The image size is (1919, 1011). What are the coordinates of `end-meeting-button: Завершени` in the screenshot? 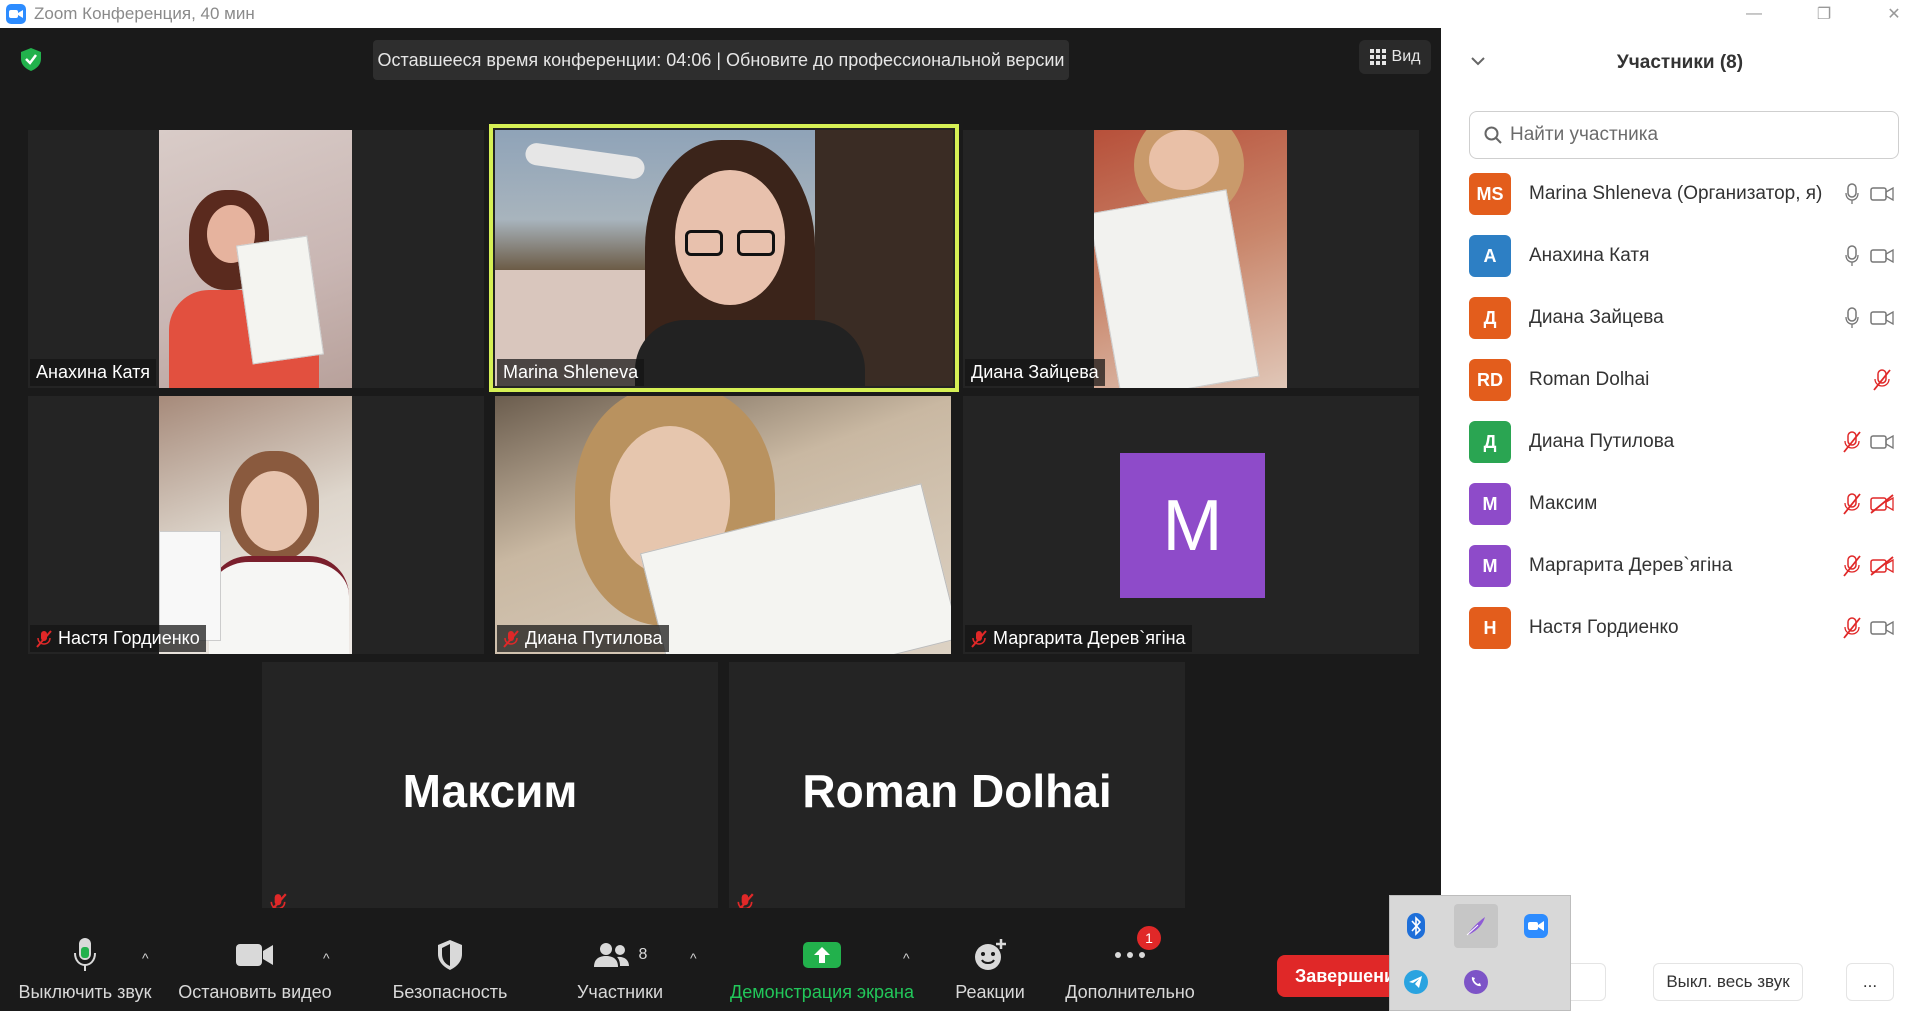 It's located at (1342, 976).